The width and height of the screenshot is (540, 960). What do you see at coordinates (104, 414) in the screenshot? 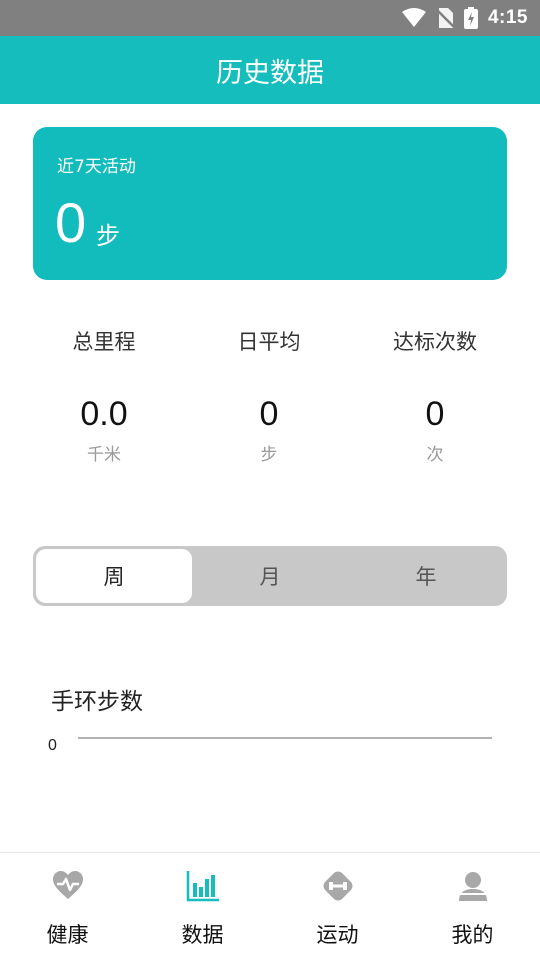
I see `stat-value: 0.0` at bounding box center [104, 414].